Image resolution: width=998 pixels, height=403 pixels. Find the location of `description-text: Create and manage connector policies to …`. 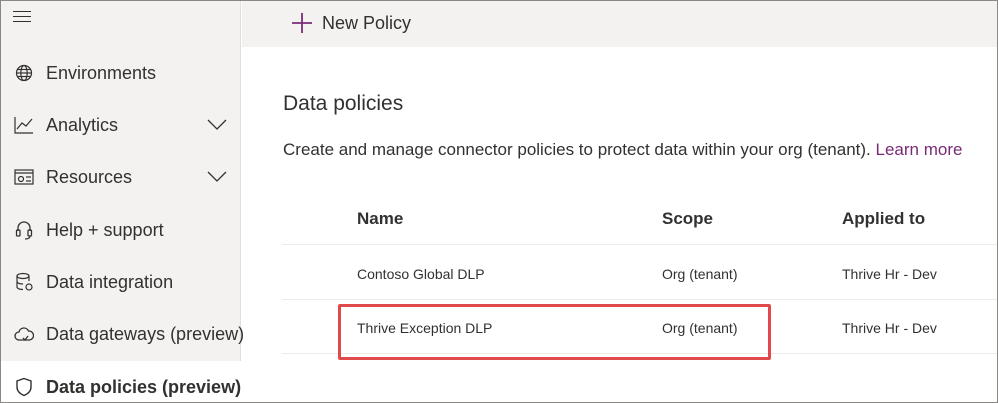

description-text: Create and manage connector policies to … is located at coordinates (577, 149).